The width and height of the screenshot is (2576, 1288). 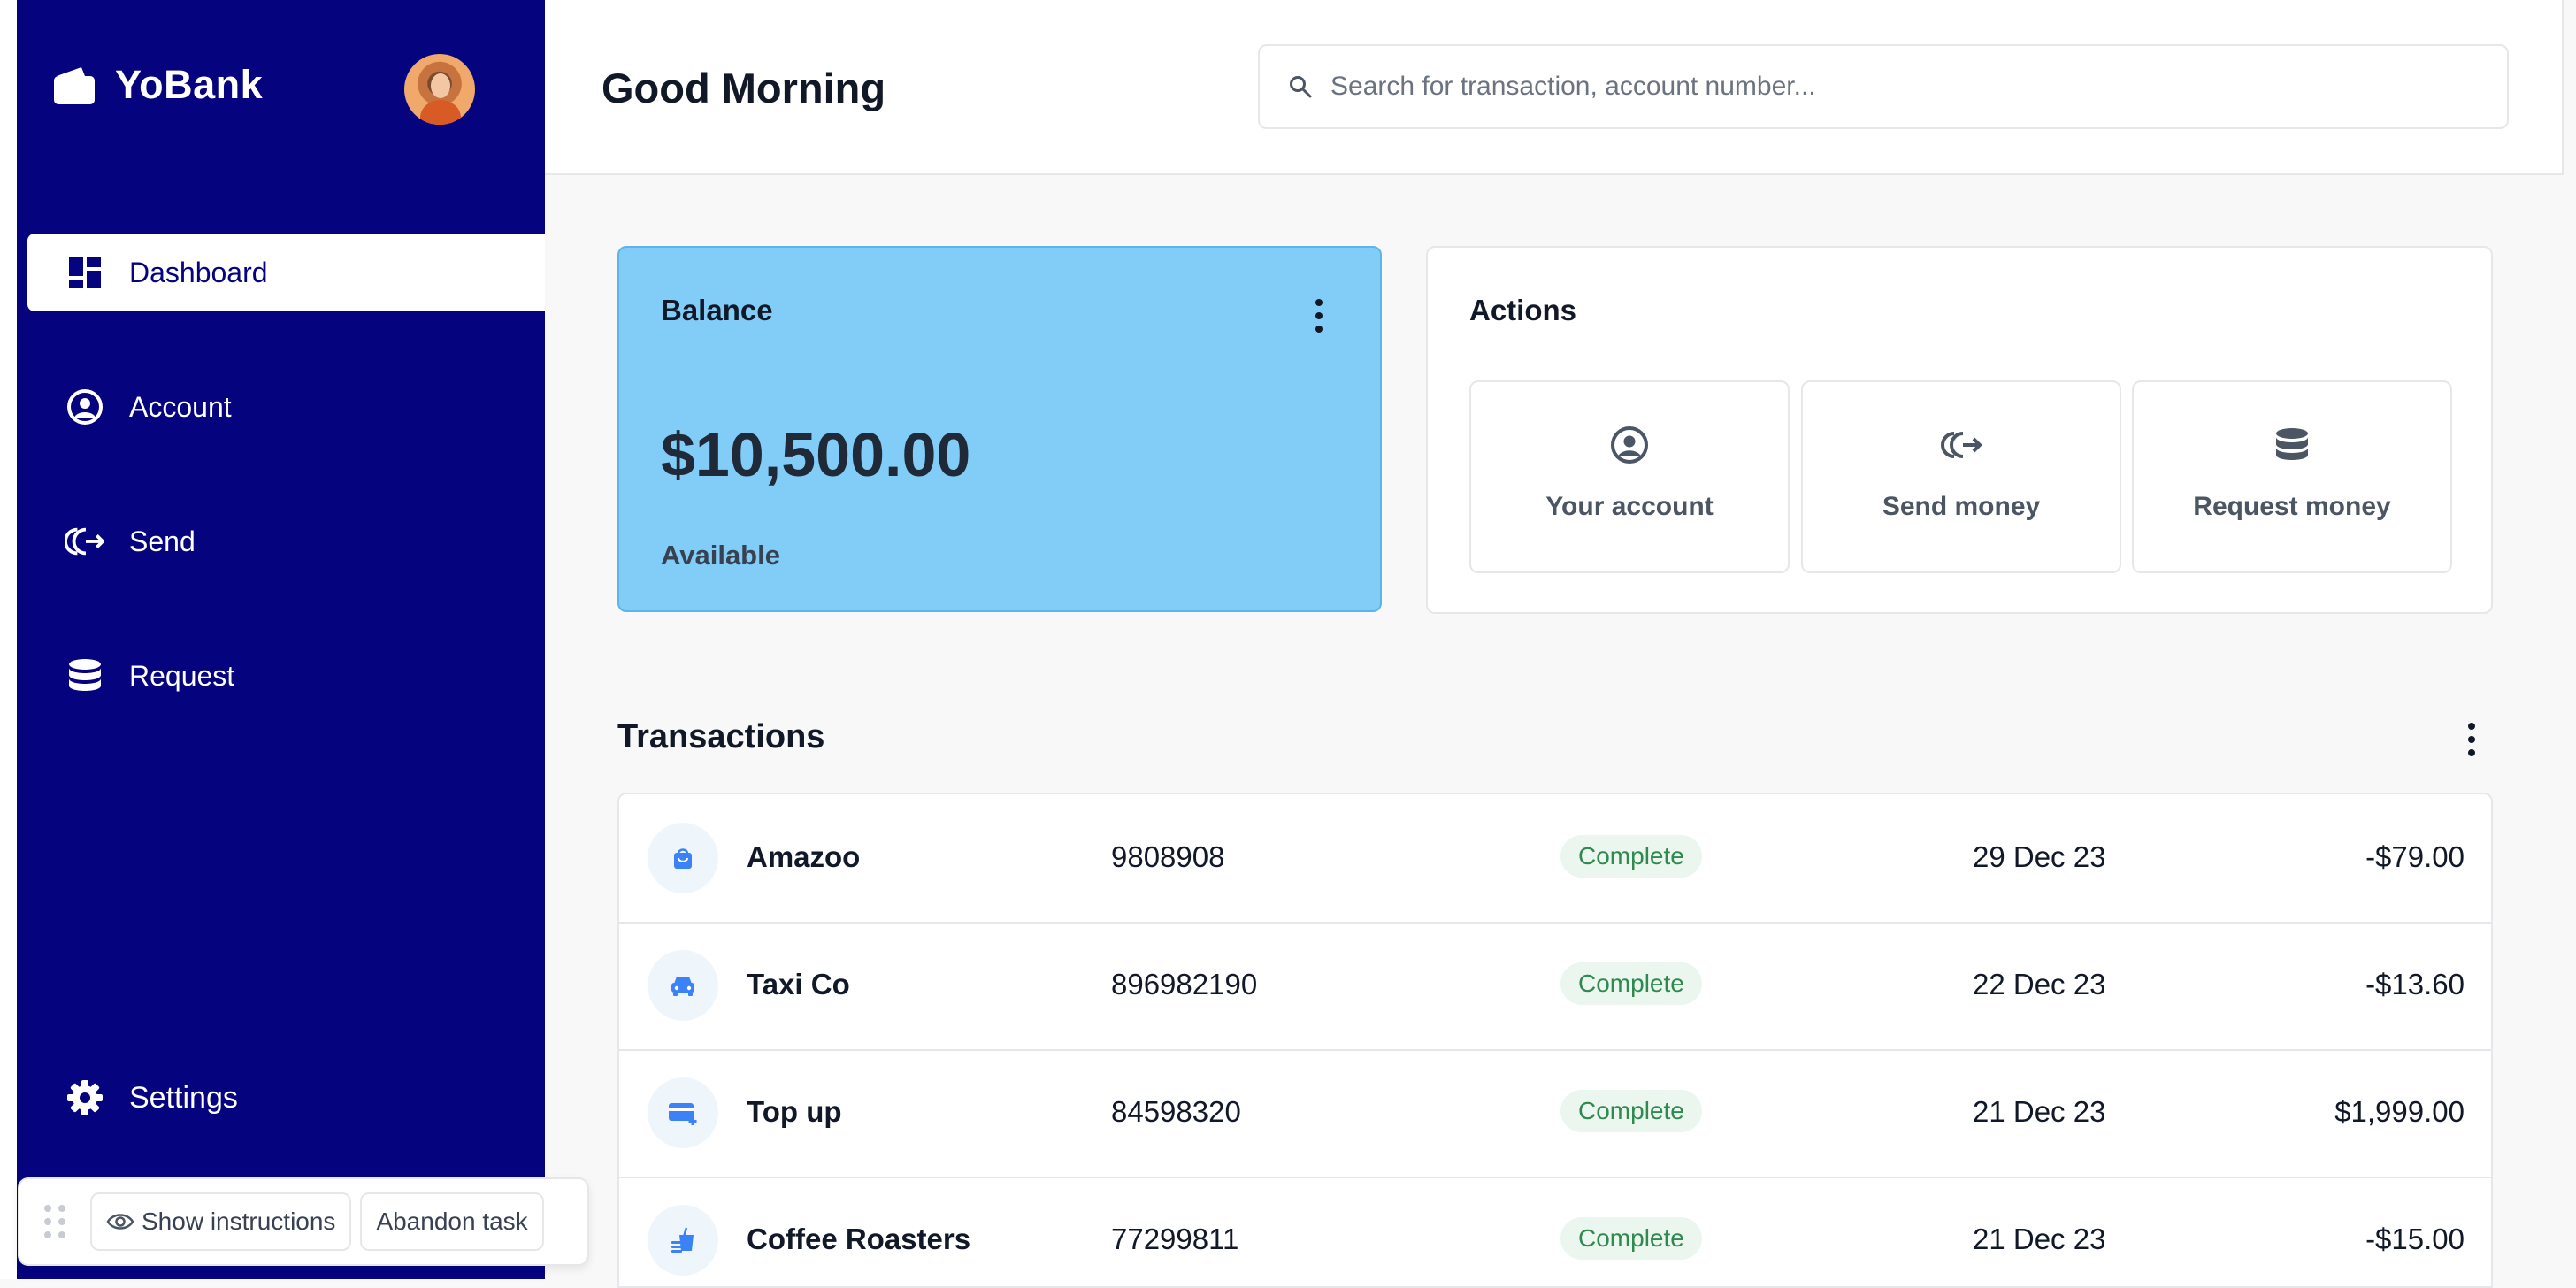 What do you see at coordinates (440, 85) in the screenshot?
I see `avatar-face` at bounding box center [440, 85].